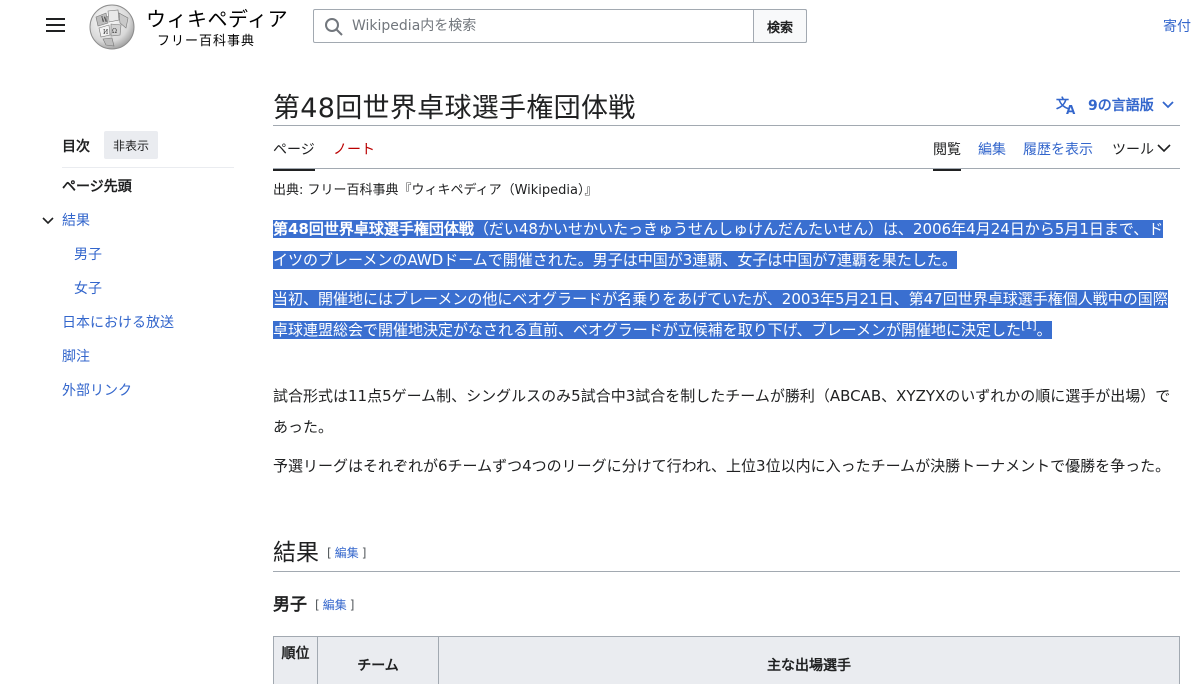 The height and width of the screenshot is (684, 1200). Describe the element at coordinates (290, 605) in the screenshot. I see `subsection-heading-text: 男子` at that location.